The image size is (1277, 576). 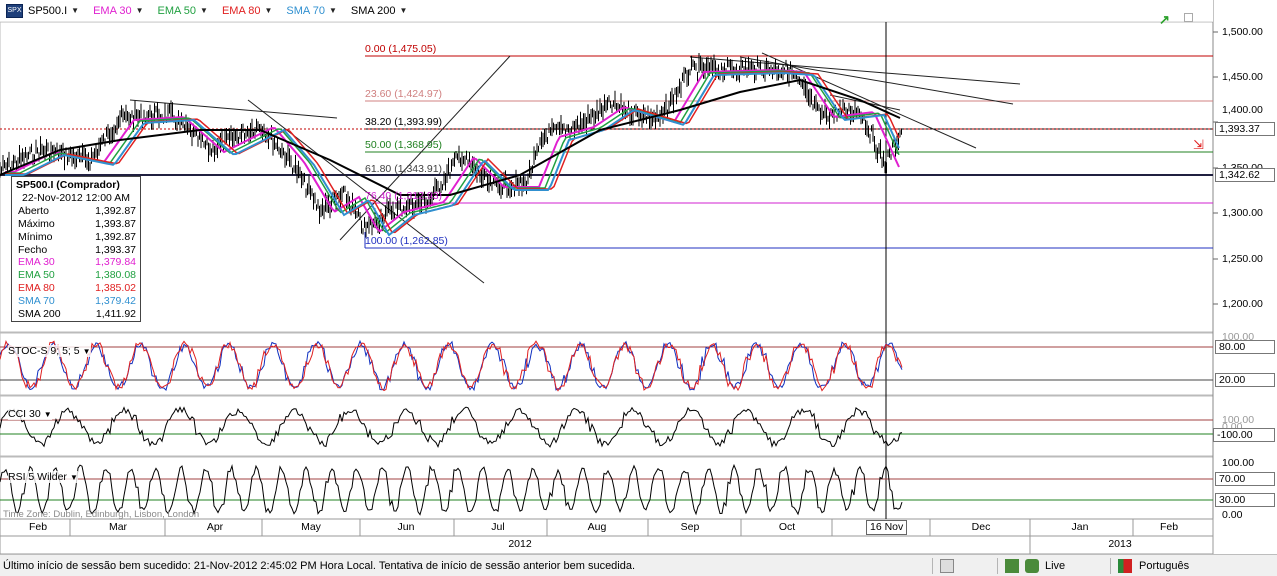 What do you see at coordinates (520, 544) in the screenshot?
I see `year-2012: 2012` at bounding box center [520, 544].